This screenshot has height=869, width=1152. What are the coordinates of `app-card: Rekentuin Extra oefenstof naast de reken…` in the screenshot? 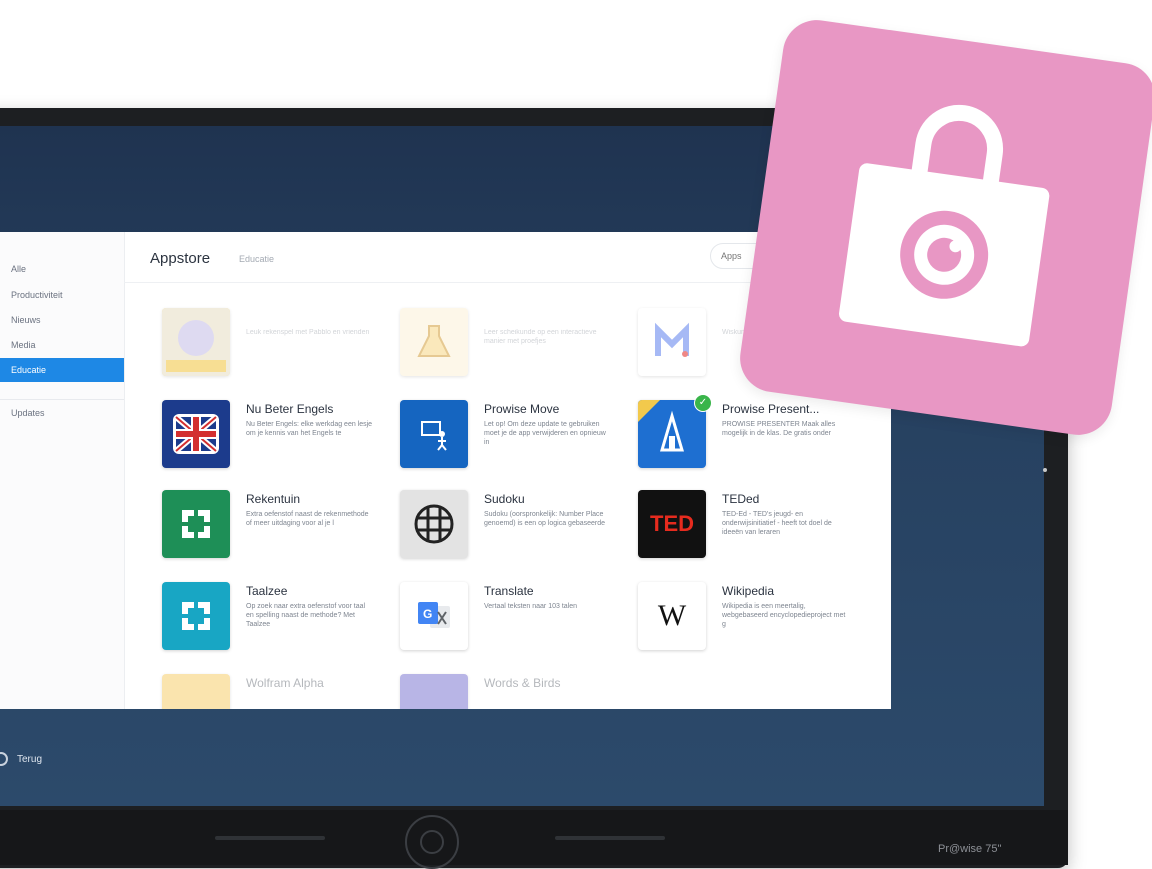 It's located at (277, 532).